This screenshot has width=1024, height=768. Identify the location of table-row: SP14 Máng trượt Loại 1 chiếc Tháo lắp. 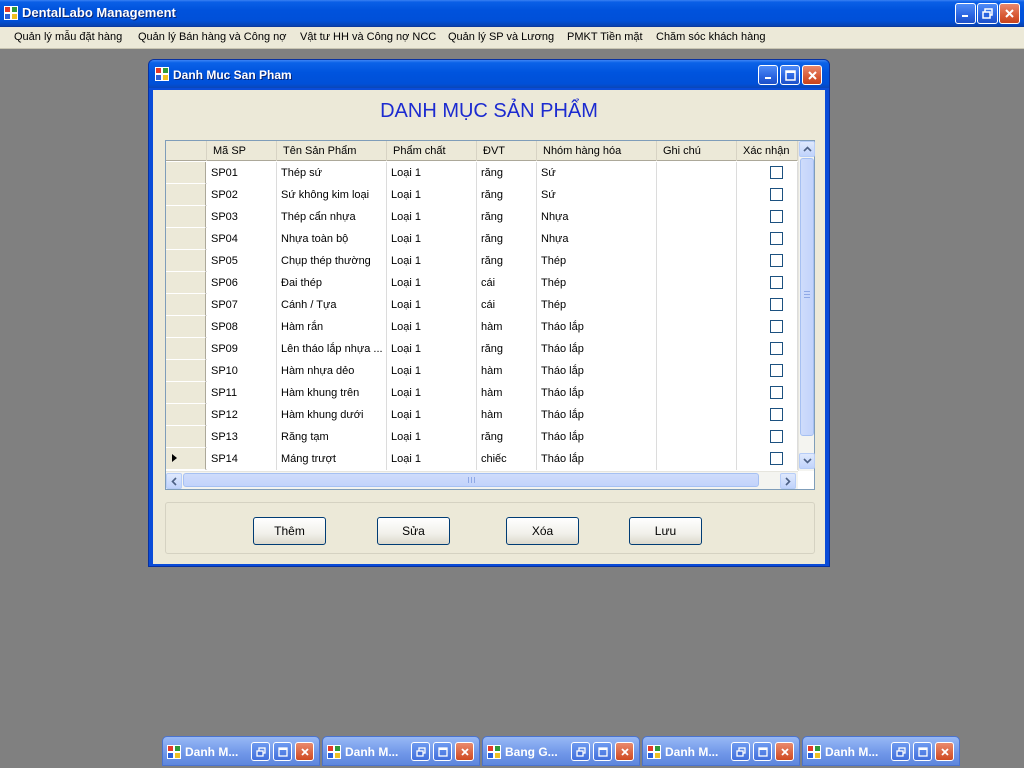
(482, 459).